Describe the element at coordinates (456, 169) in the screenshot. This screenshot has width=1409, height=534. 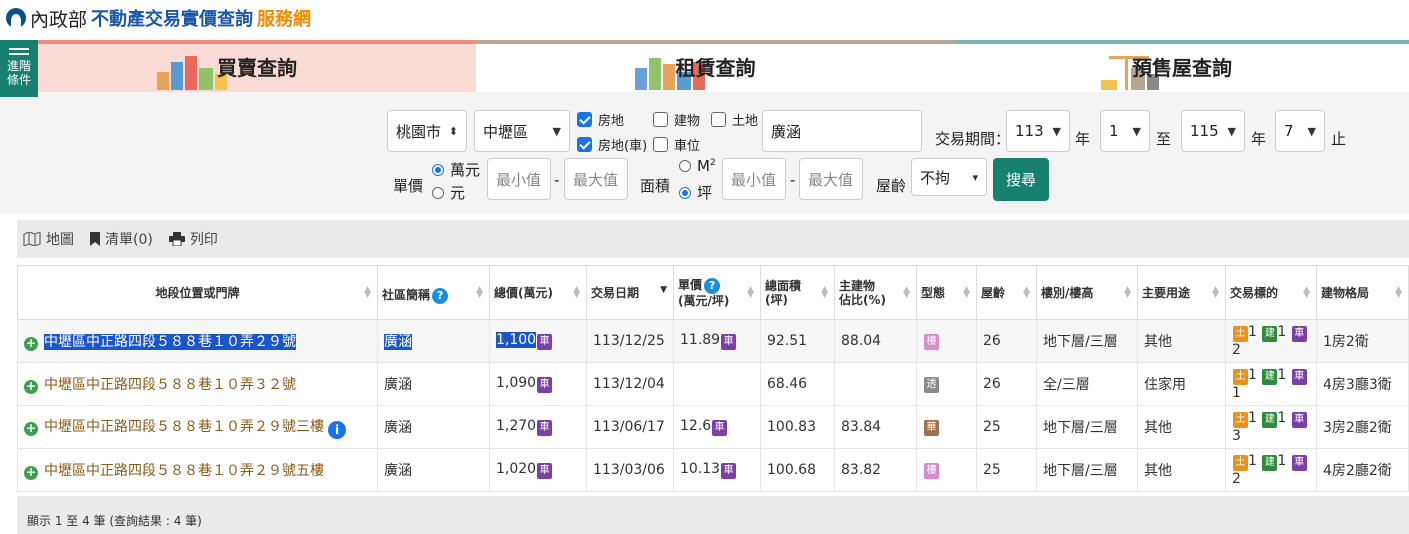
I see `radio-unit-wan: 萬元` at that location.